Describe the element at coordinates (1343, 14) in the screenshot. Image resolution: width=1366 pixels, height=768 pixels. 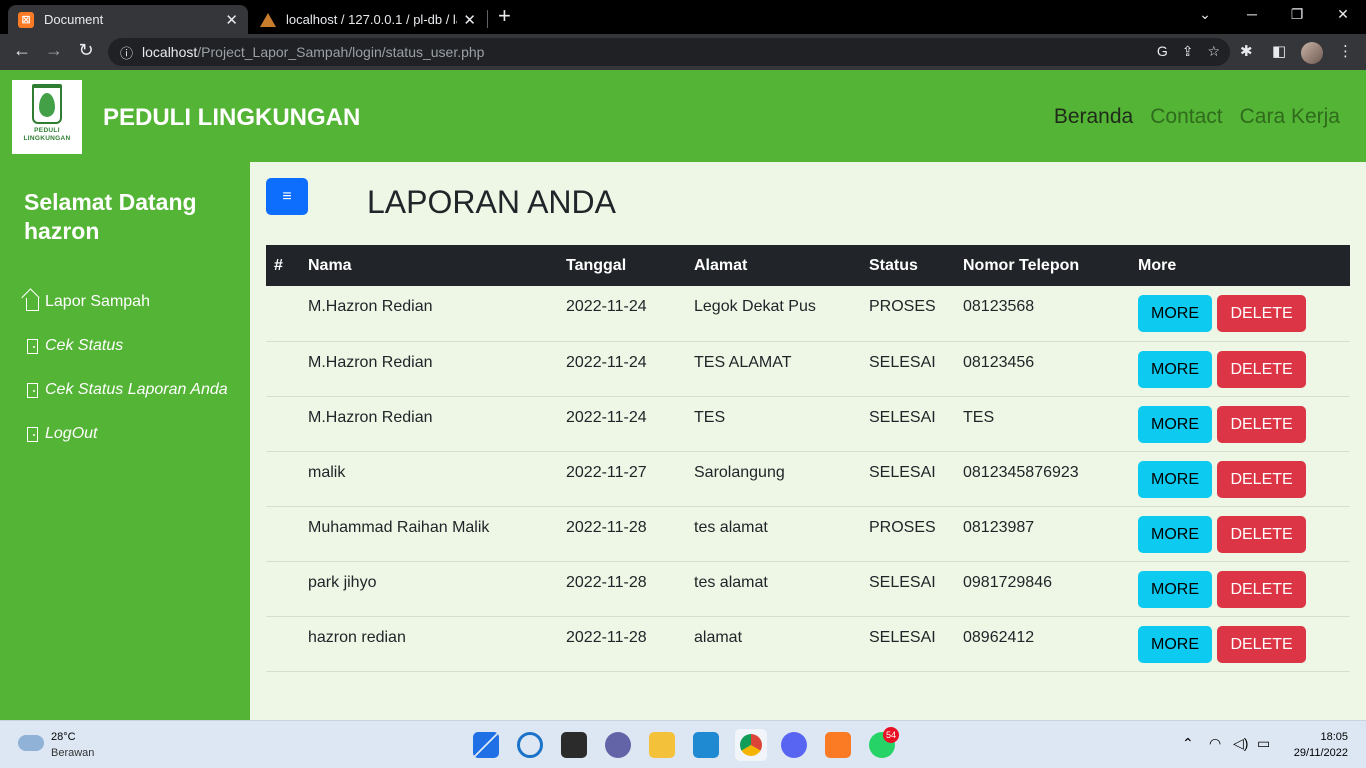
I see `close-window-icon: ✕` at that location.